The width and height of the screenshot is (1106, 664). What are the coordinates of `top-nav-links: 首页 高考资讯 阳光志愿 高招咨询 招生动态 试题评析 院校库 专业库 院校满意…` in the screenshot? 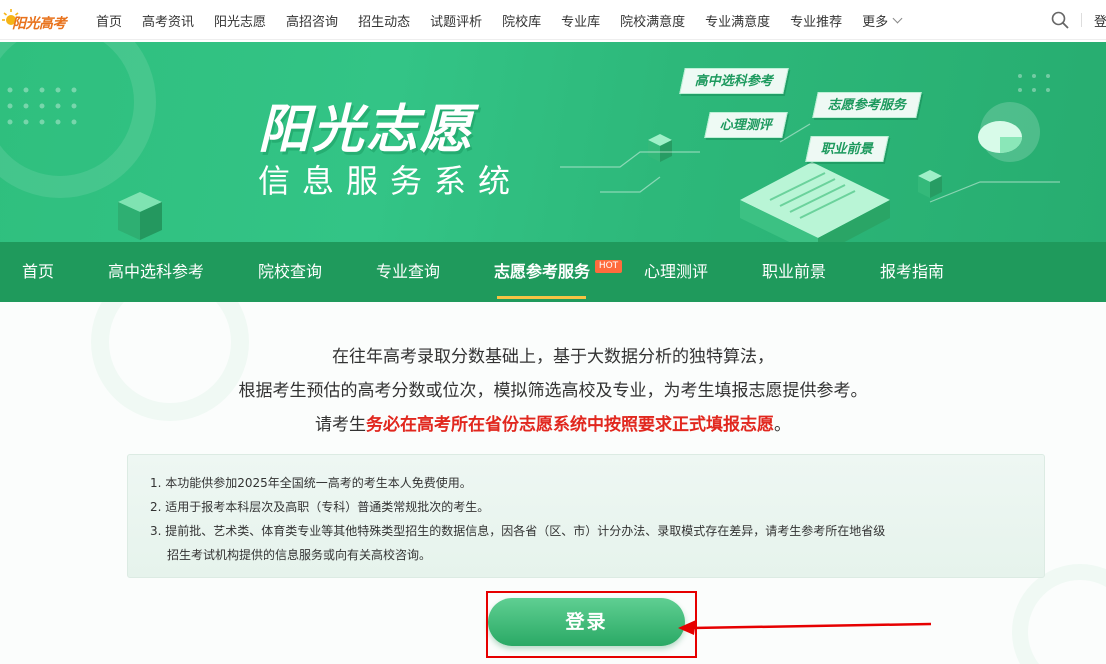 It's located at (499, 20).